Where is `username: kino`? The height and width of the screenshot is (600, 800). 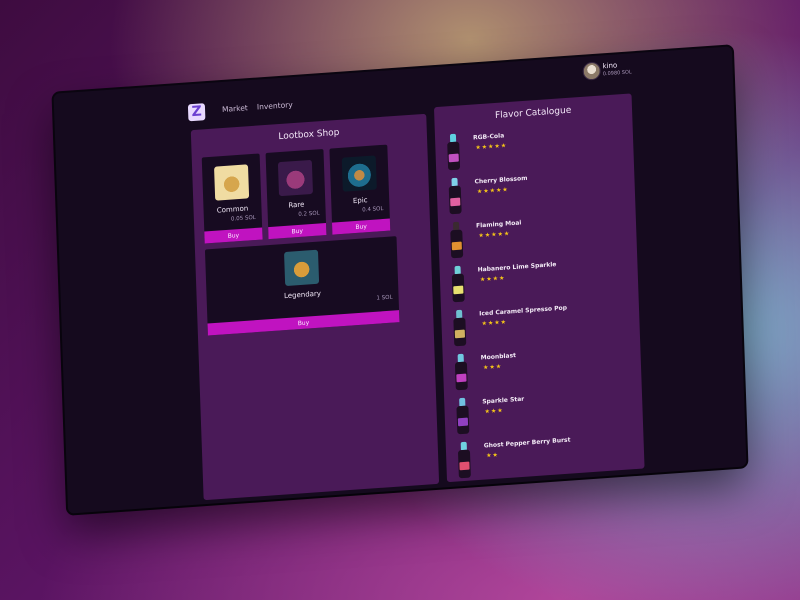 username: kino is located at coordinates (610, 66).